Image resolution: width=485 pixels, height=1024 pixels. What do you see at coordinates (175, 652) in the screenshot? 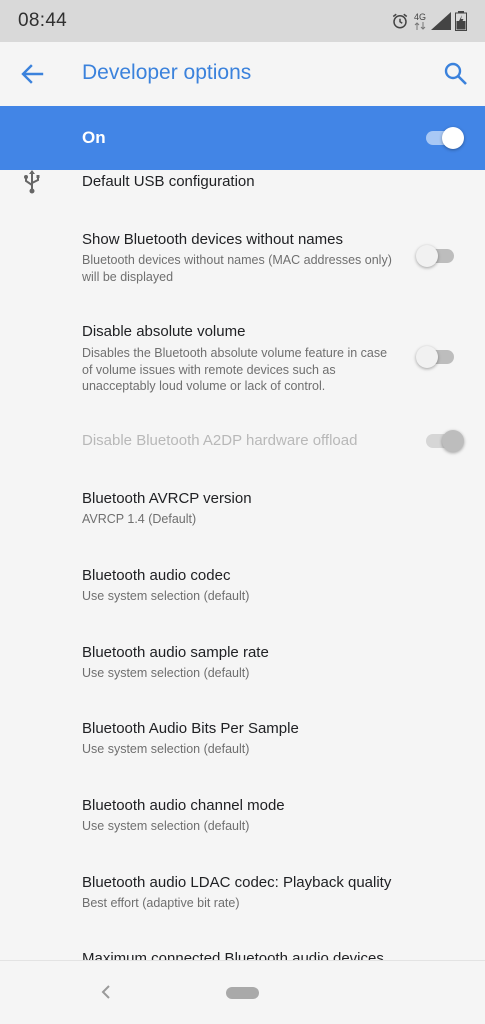
I see `setting-title: Bluetooth audio sample rate` at bounding box center [175, 652].